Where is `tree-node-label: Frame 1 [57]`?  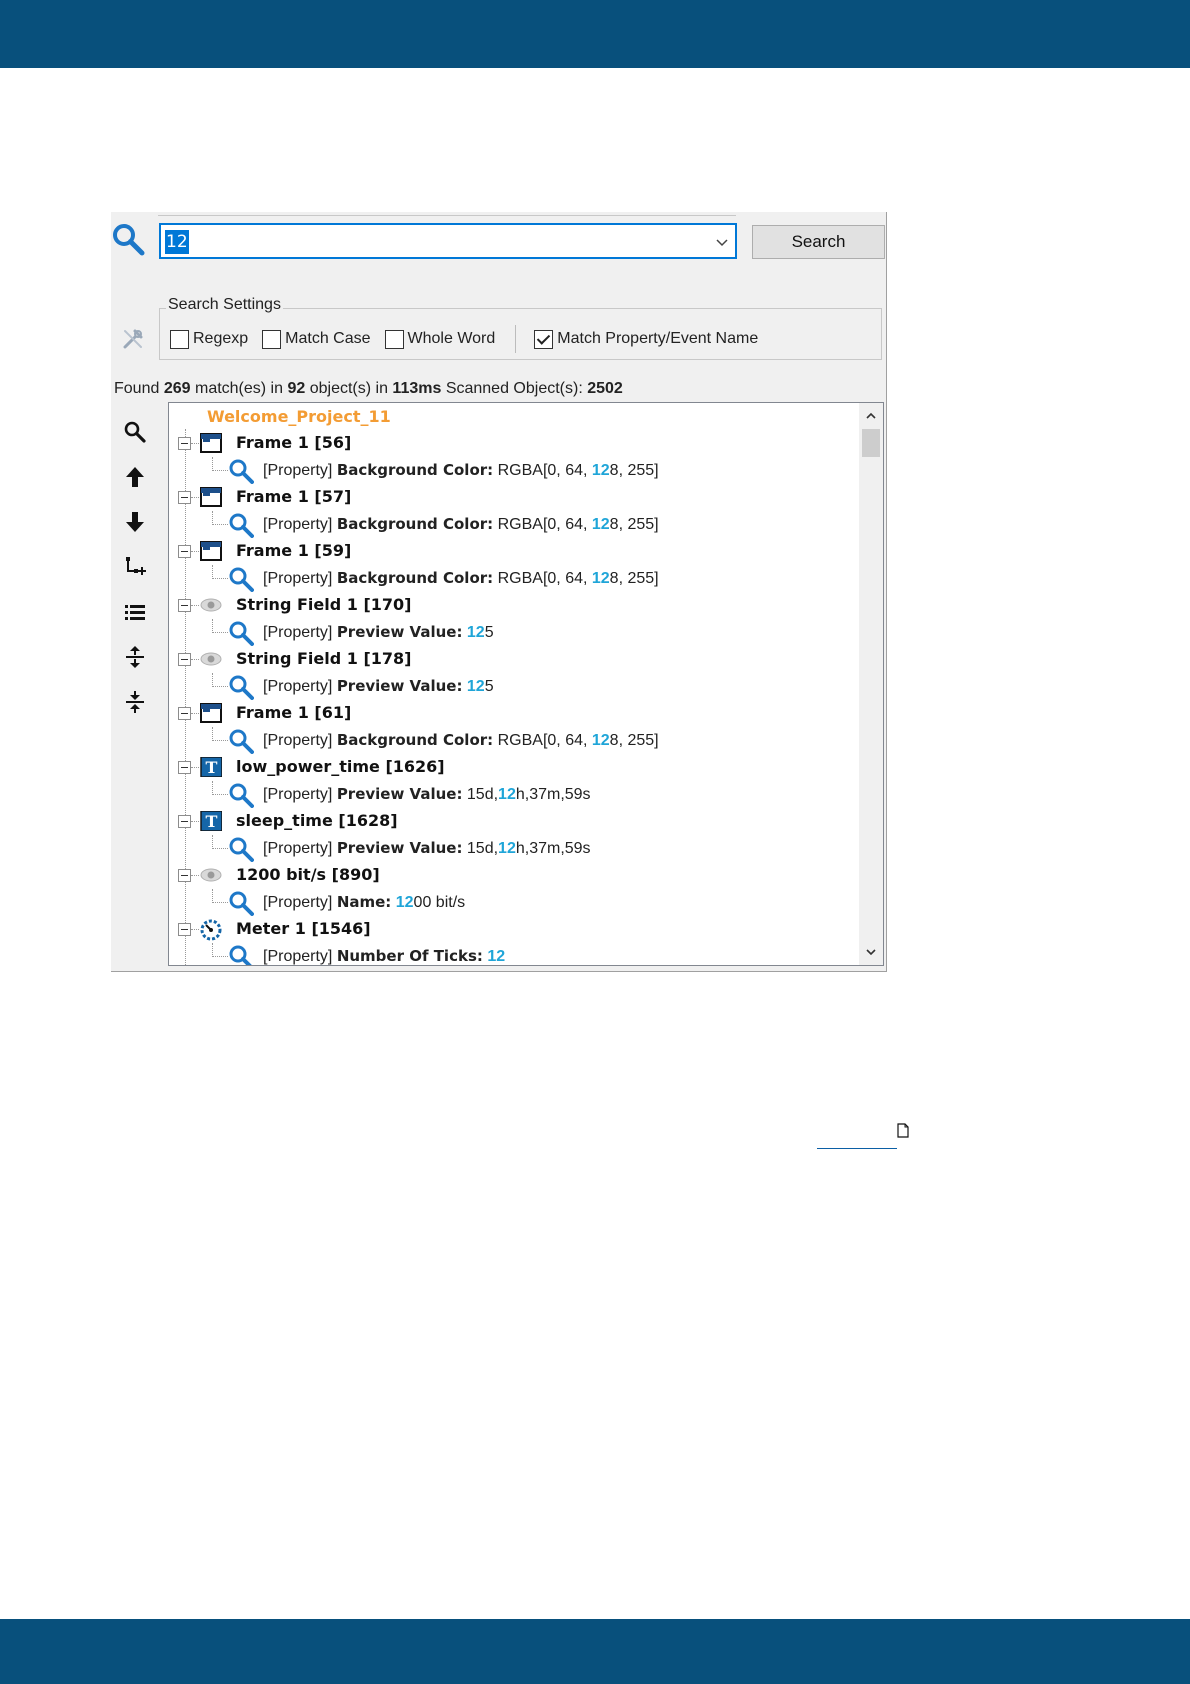
tree-node-label: Frame 1 [57] is located at coordinates (293, 496).